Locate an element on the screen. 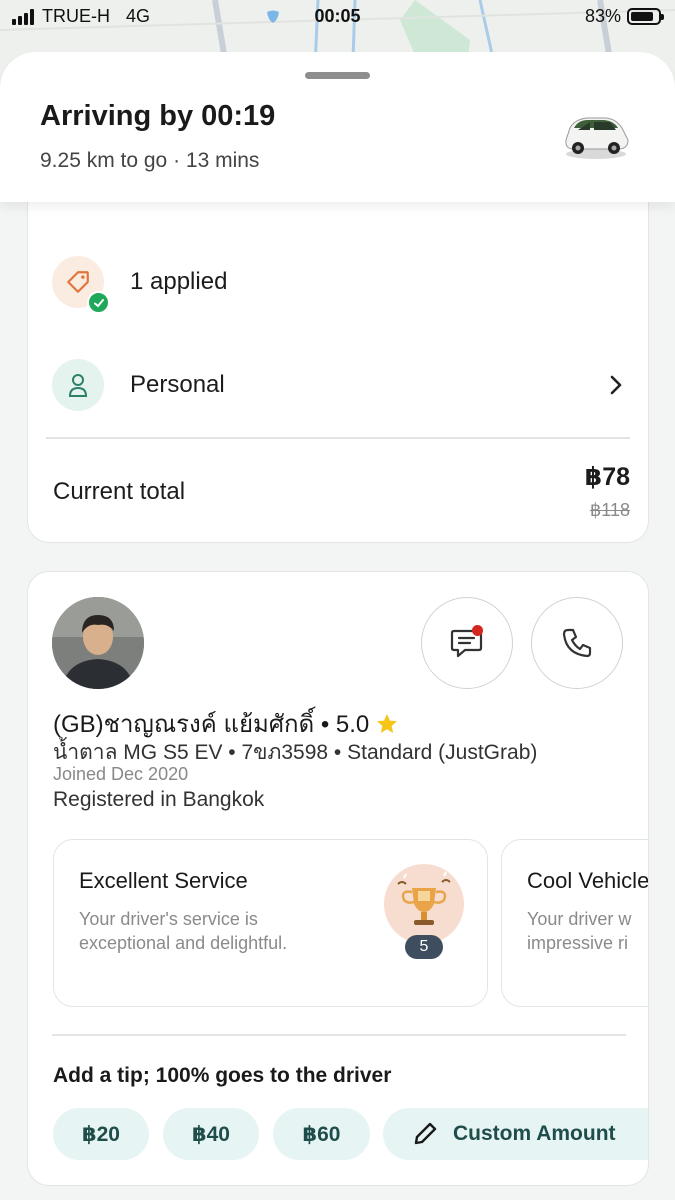  driver-registered: Registered in Bangkok is located at coordinates (159, 799).